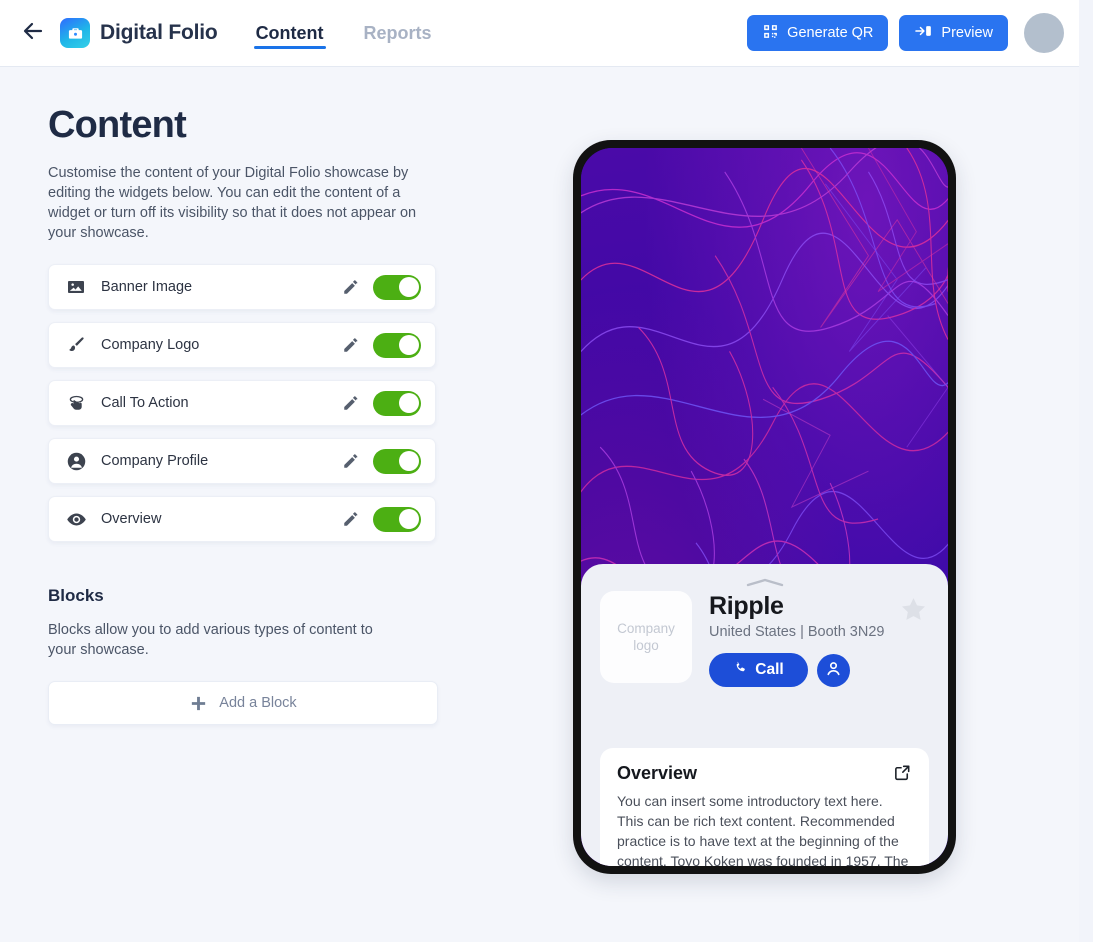  What do you see at coordinates (131, 519) in the screenshot?
I see `widget-label: Overview` at bounding box center [131, 519].